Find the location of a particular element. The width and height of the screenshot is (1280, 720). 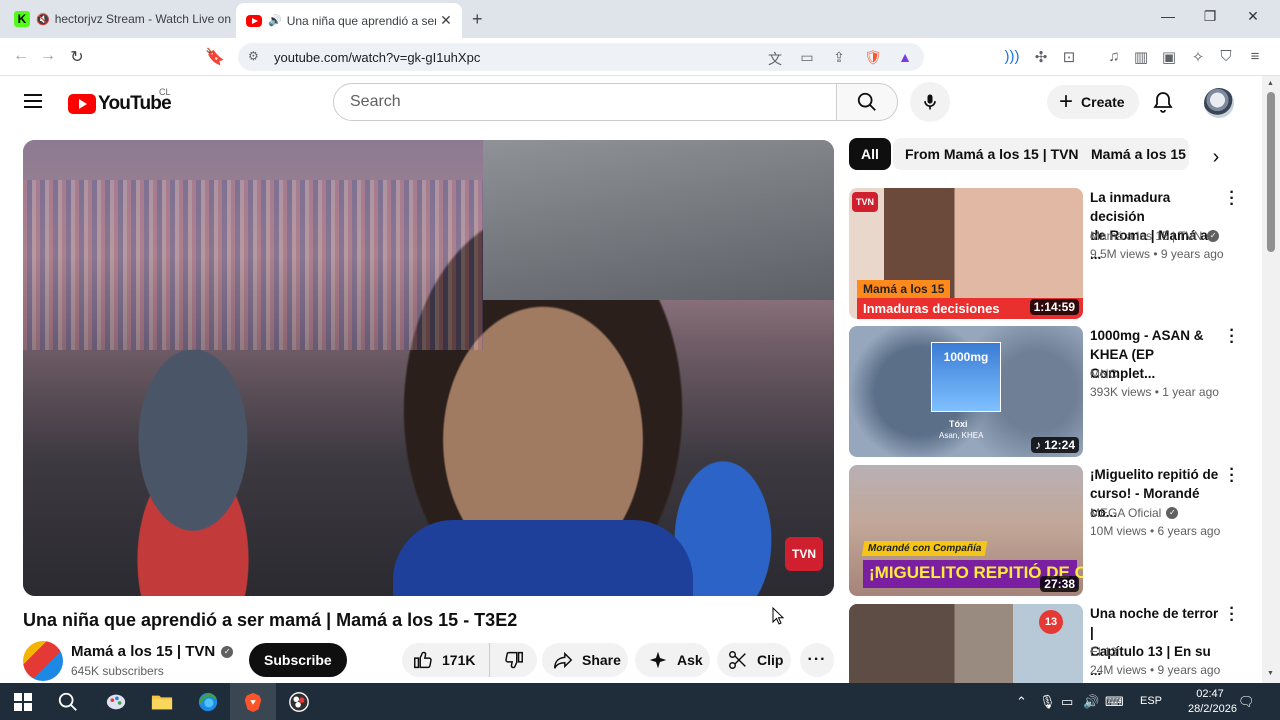

recommendation-channel: MNC is located at coordinates (1103, 374).